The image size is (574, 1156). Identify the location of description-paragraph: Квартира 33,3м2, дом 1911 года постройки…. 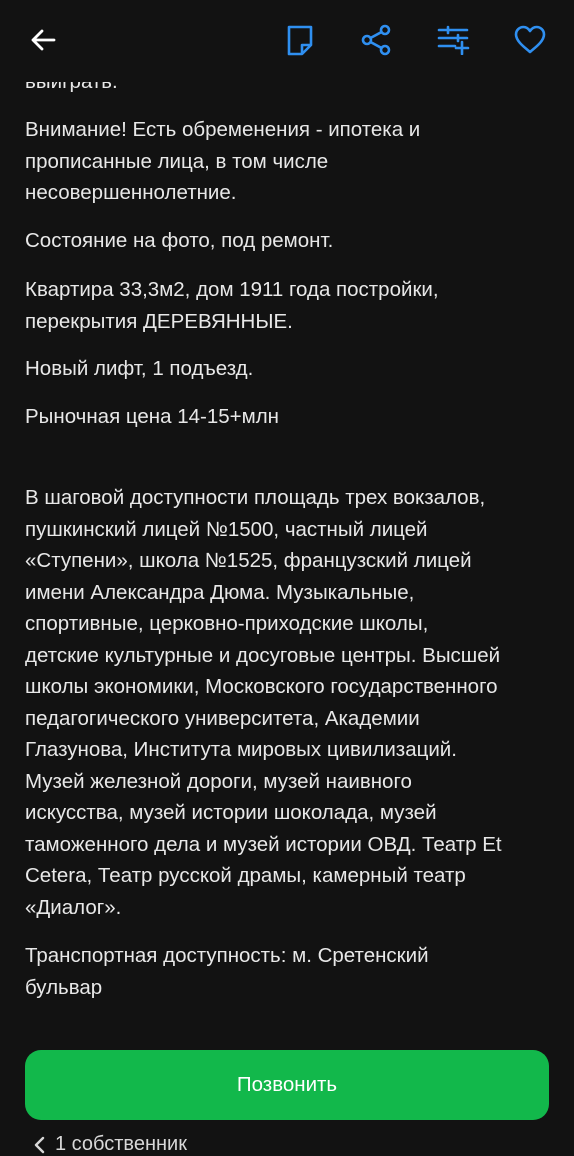
(232, 305).